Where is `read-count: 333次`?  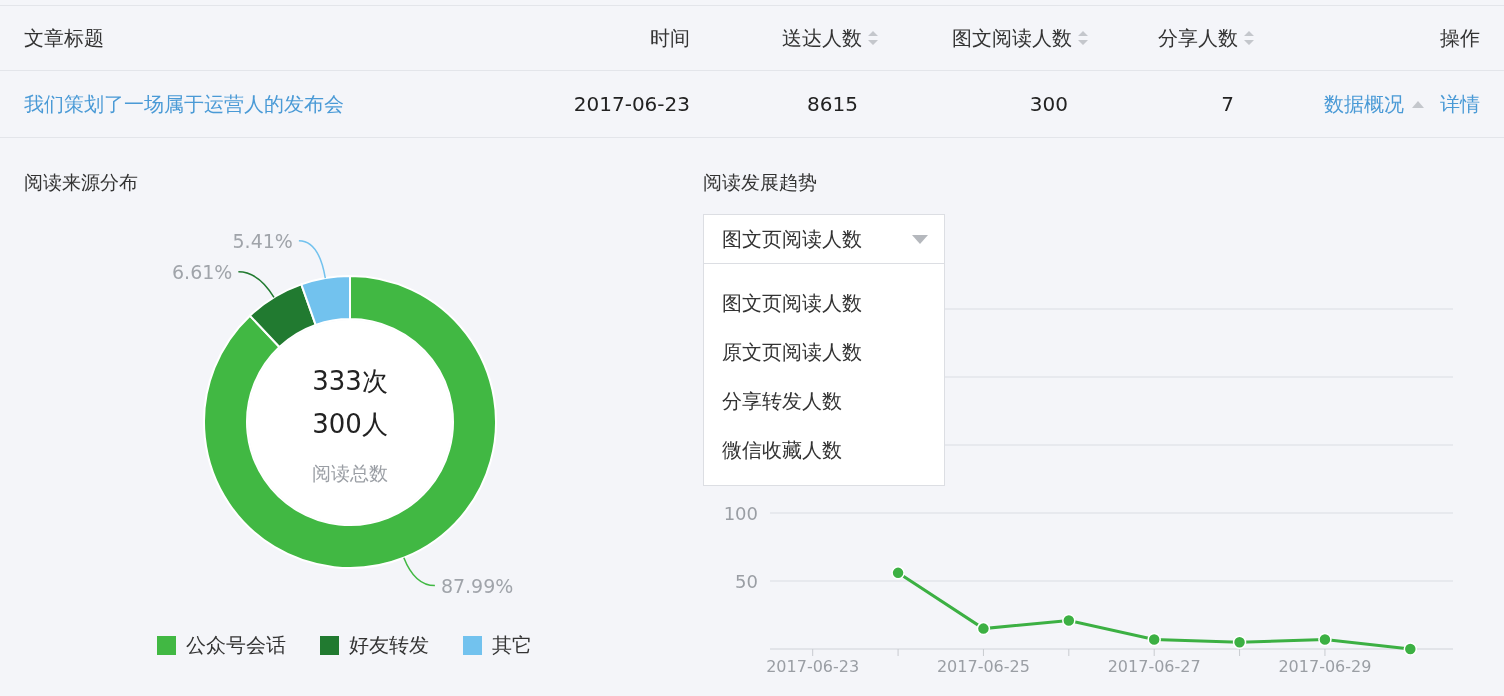 read-count: 333次 is located at coordinates (350, 381).